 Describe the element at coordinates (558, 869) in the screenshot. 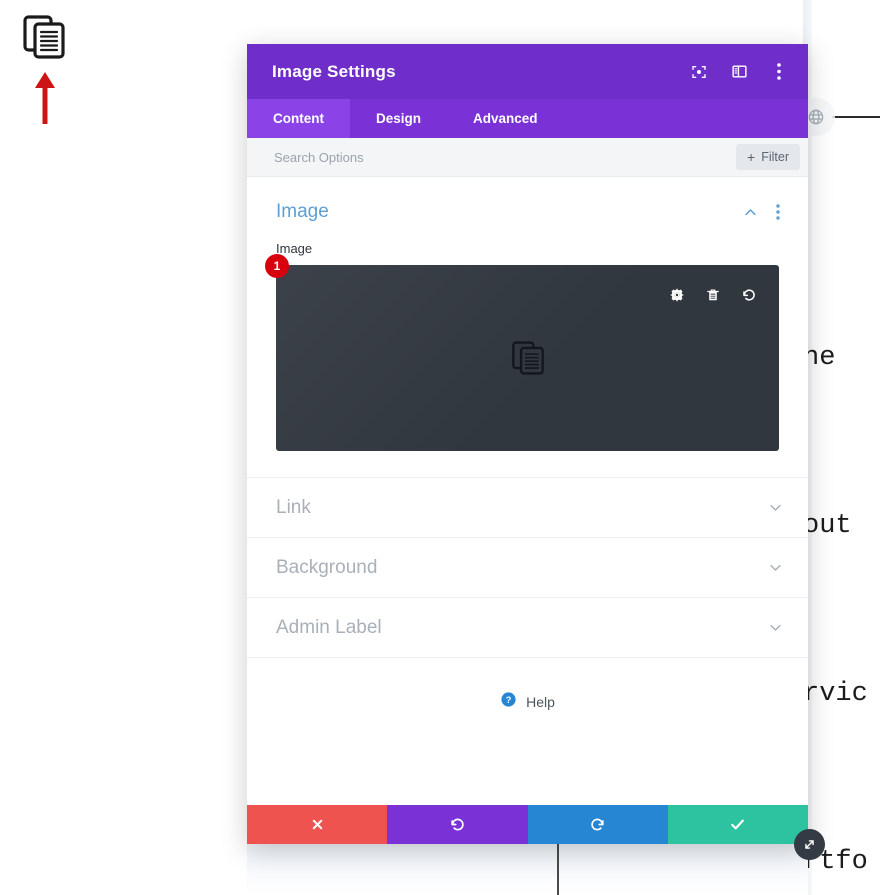

I see `connector-line-vertical` at that location.